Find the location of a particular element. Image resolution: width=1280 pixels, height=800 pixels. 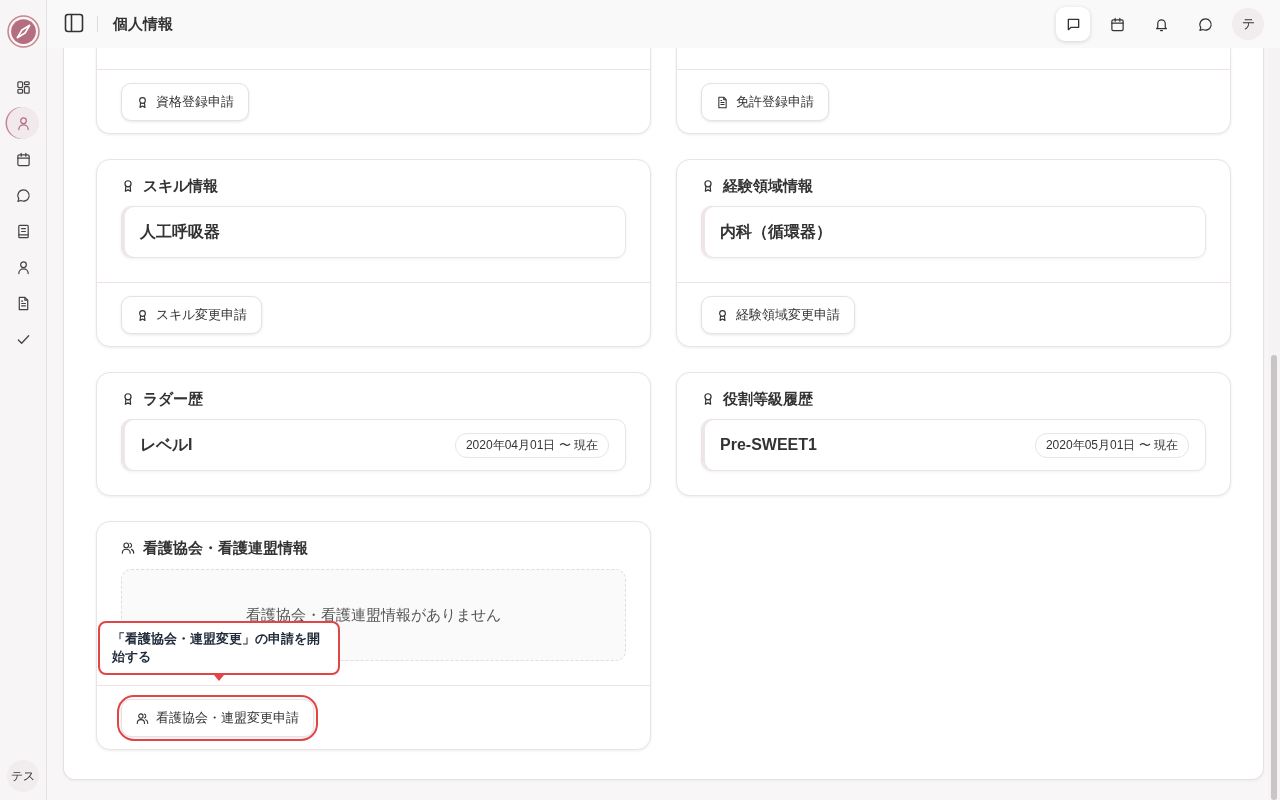

card-title: スキル情報 is located at coordinates (180, 186).